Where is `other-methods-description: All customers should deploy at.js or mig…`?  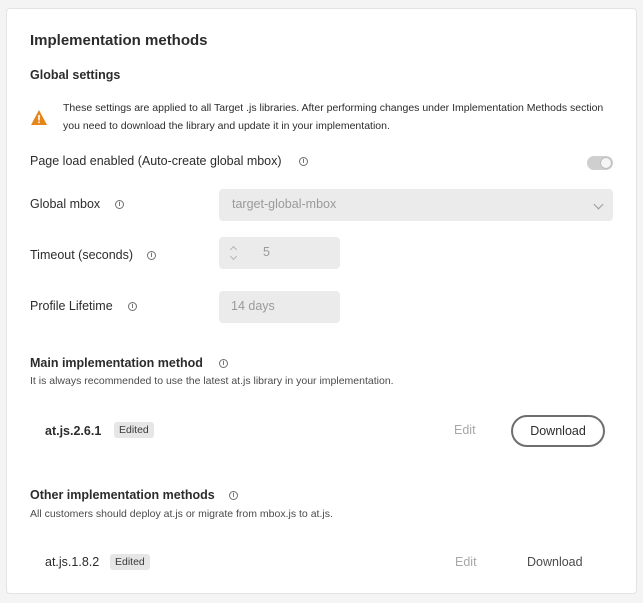 other-methods-description: All customers should deploy at.js or mig… is located at coordinates (181, 514).